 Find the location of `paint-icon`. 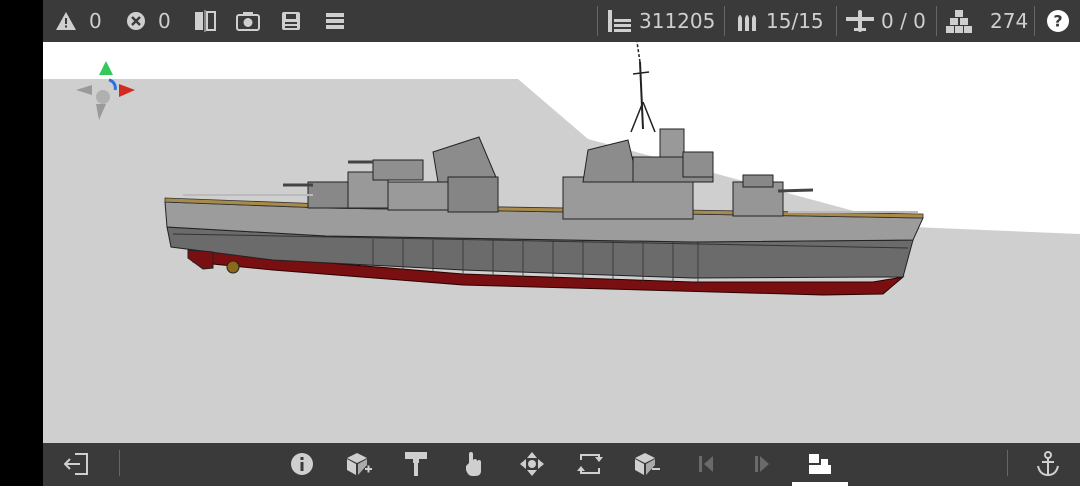

paint-icon is located at coordinates (416, 464).